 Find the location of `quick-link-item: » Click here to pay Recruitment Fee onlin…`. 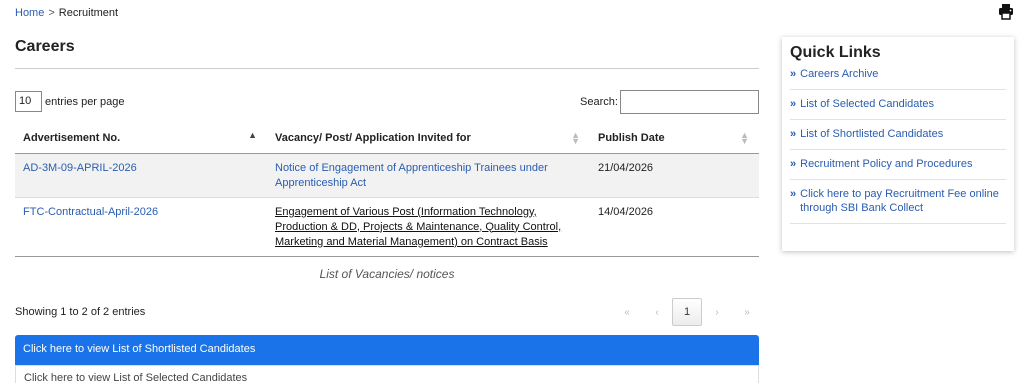

quick-link-item: » Click here to pay Recruitment Fee onlin… is located at coordinates (898, 202).